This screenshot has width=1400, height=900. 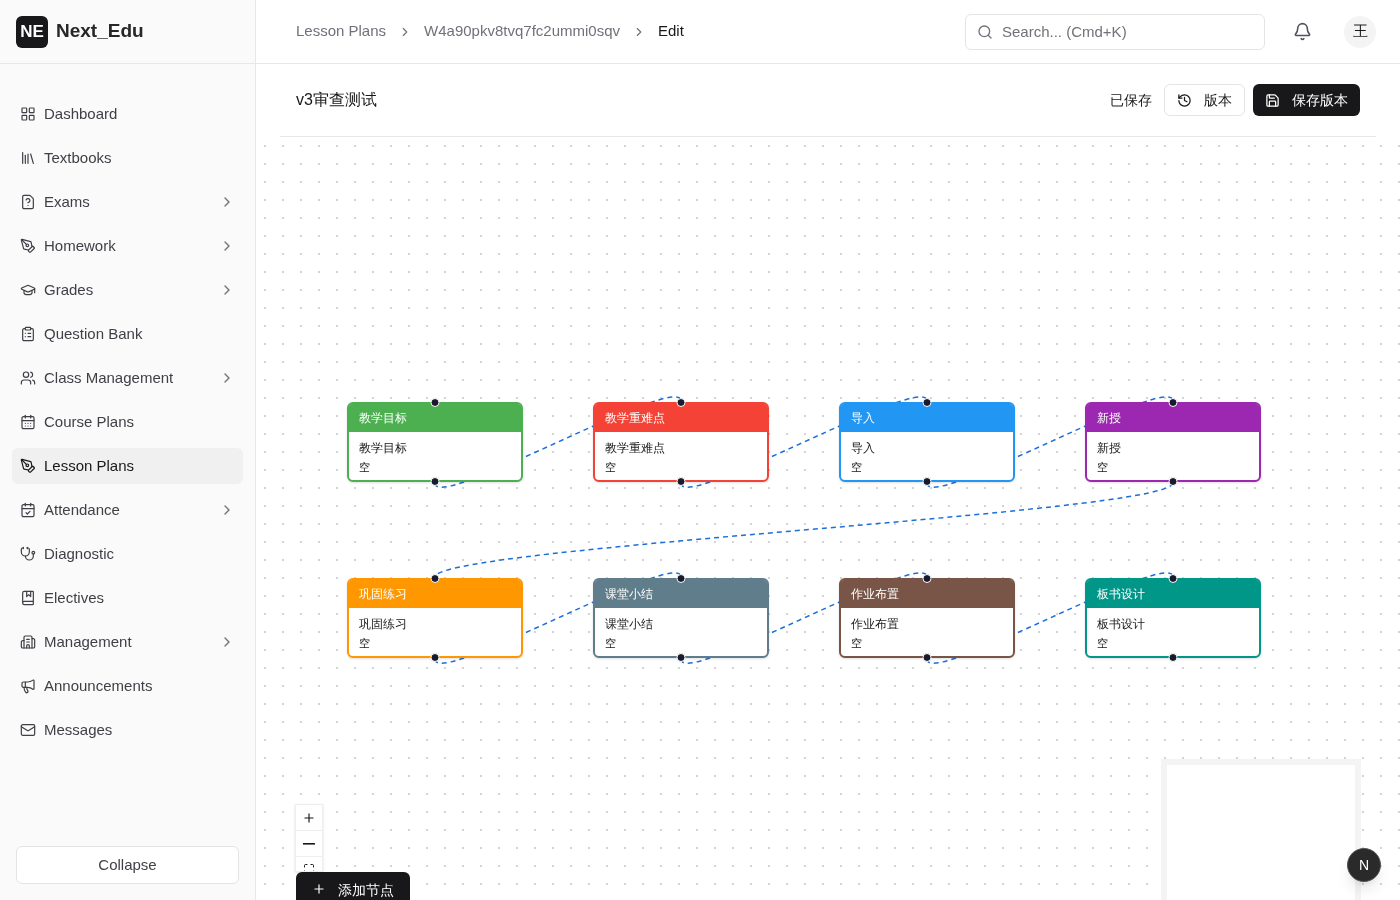 I want to click on node-header: 新授, so click(x=1173, y=418).